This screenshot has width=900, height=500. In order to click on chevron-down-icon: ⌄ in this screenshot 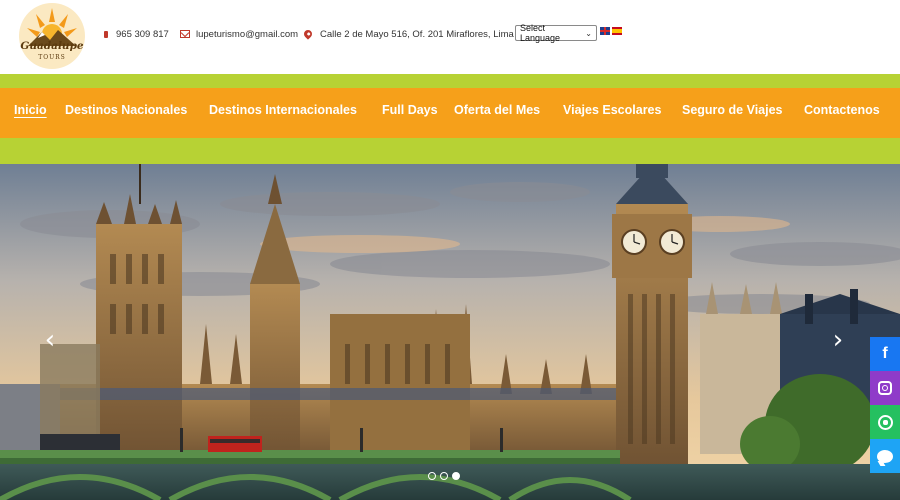, I will do `click(588, 33)`.